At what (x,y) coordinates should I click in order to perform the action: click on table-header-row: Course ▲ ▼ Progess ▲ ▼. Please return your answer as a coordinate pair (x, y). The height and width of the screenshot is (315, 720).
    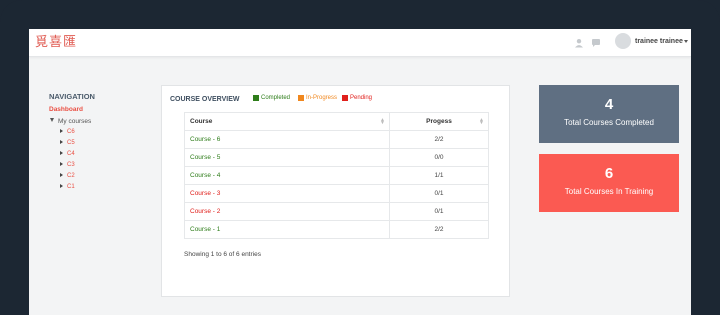
    Looking at the image, I should click on (336, 121).